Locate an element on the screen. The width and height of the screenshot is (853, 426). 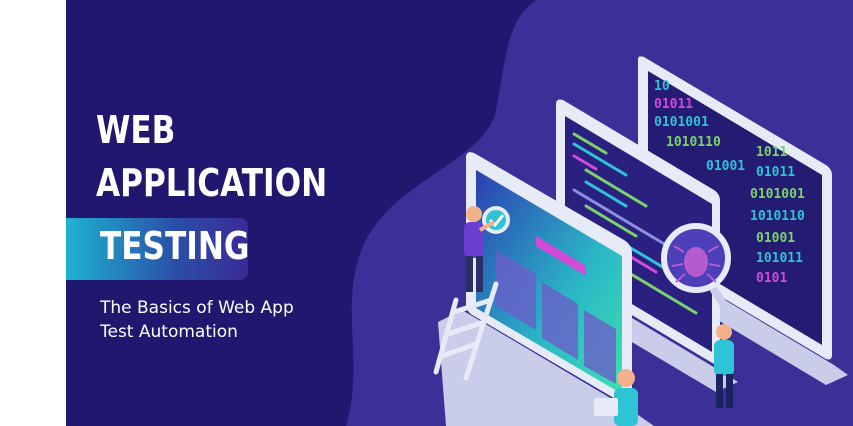
svg-text: 101011 is located at coordinates (779, 258).